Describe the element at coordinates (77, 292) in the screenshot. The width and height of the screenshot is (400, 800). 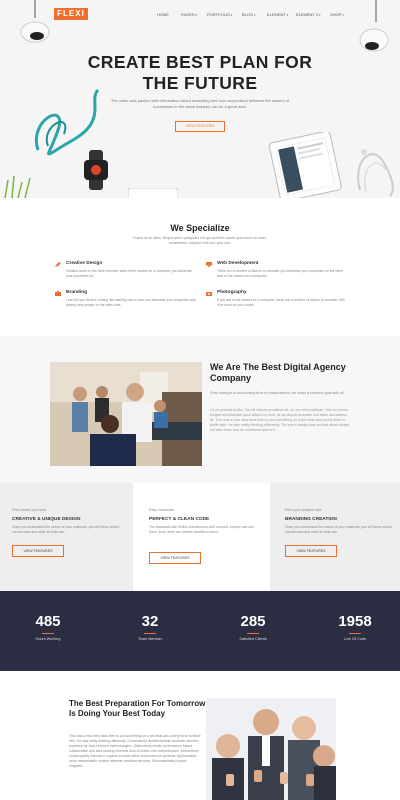
I see `feature-title: Branding` at that location.